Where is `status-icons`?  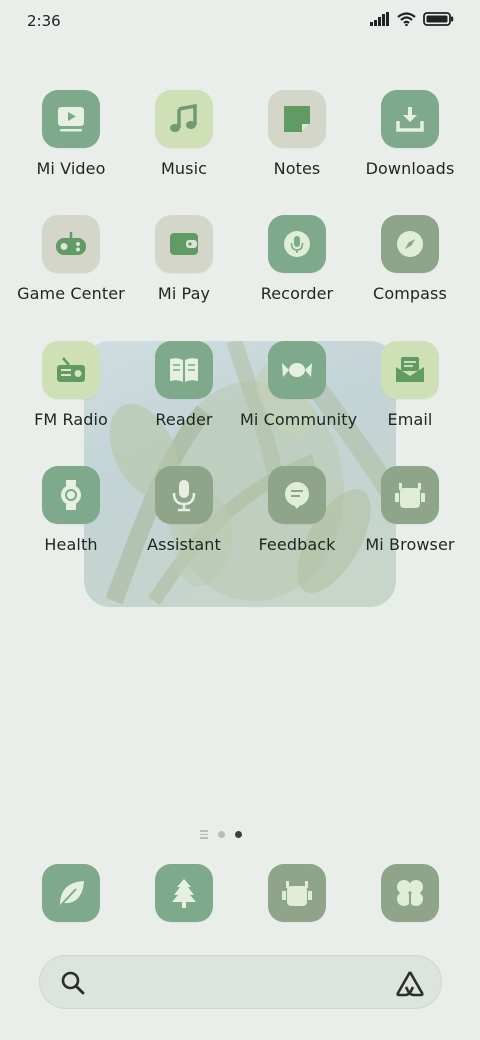
status-icons is located at coordinates (412, 19).